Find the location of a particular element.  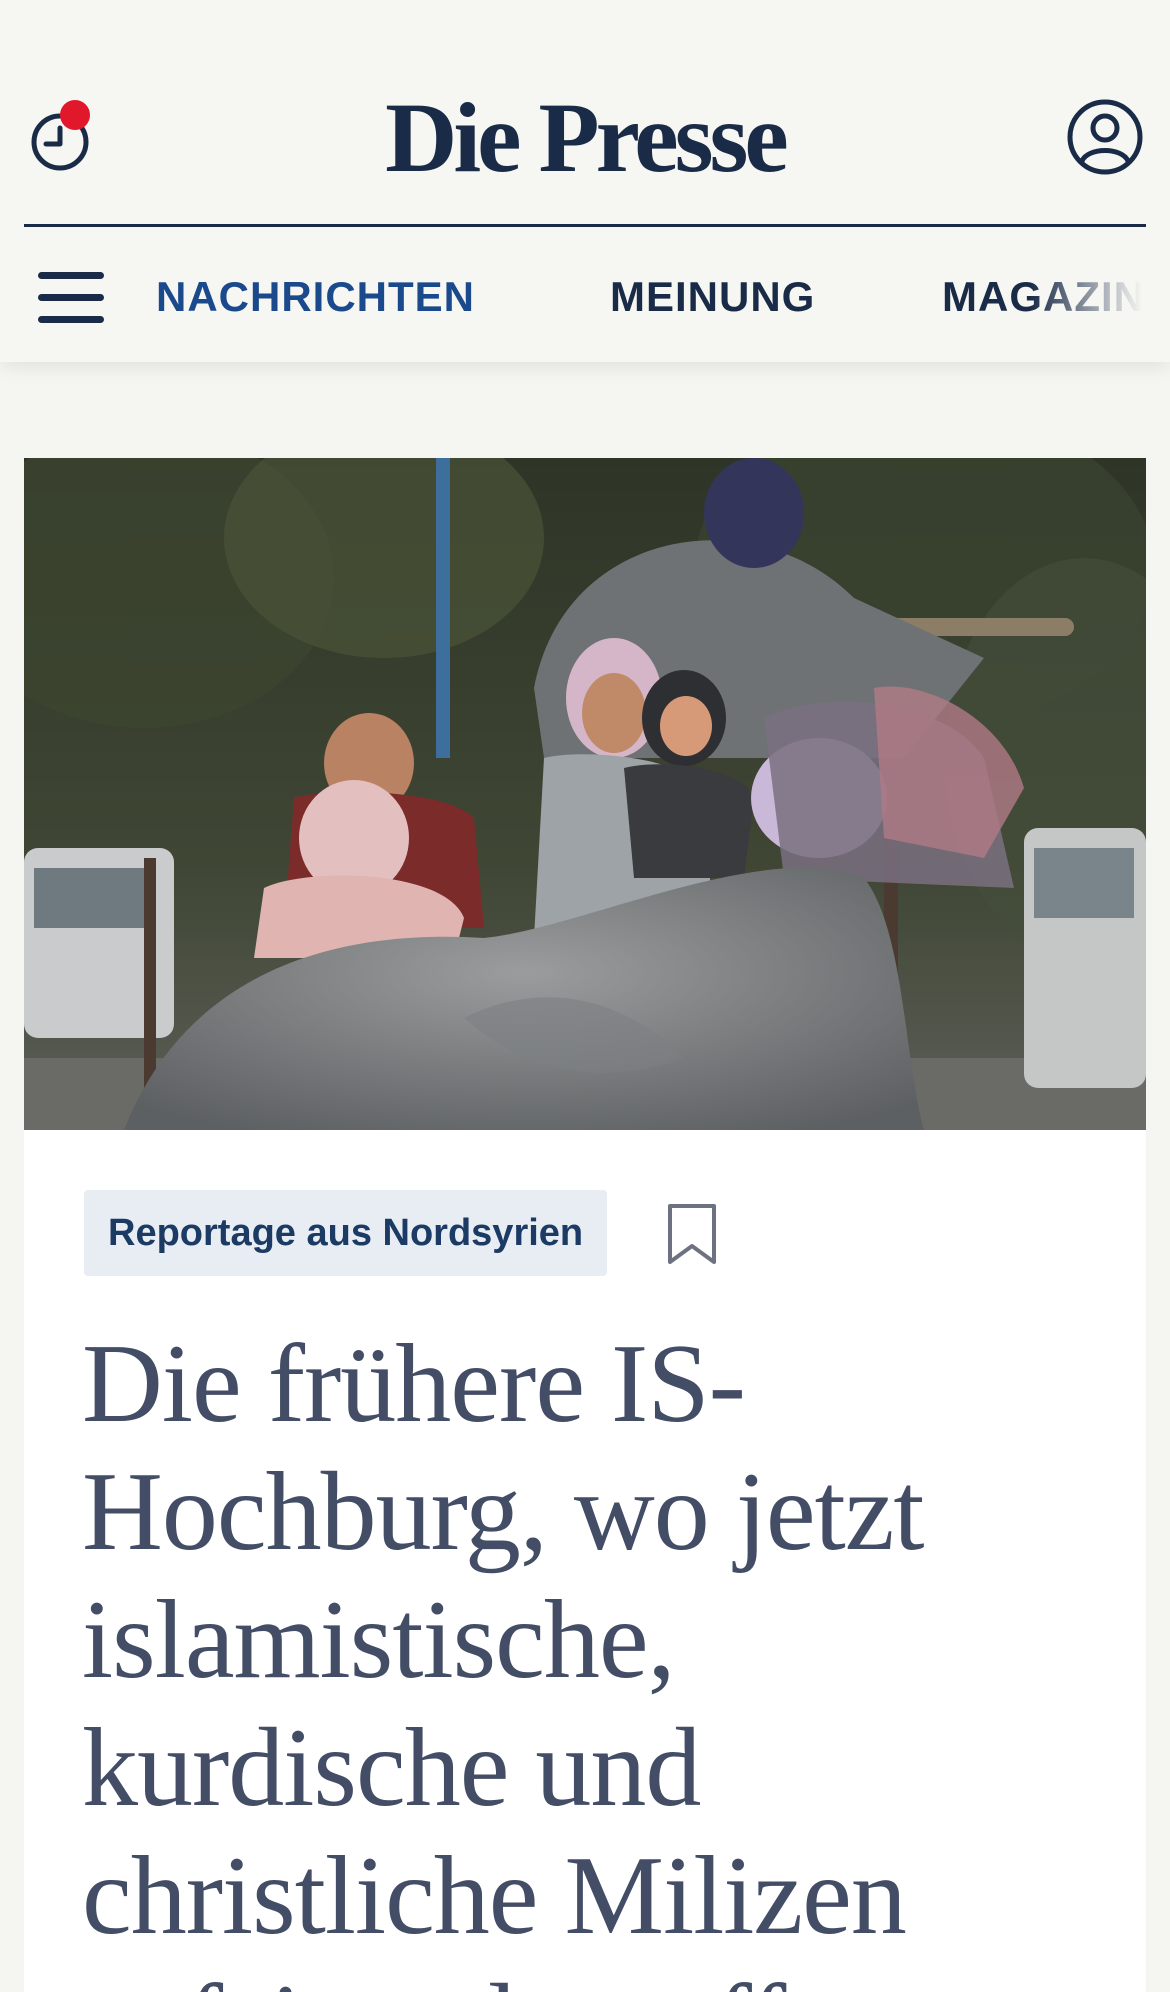

bookmark-icon is located at coordinates (692, 1234).